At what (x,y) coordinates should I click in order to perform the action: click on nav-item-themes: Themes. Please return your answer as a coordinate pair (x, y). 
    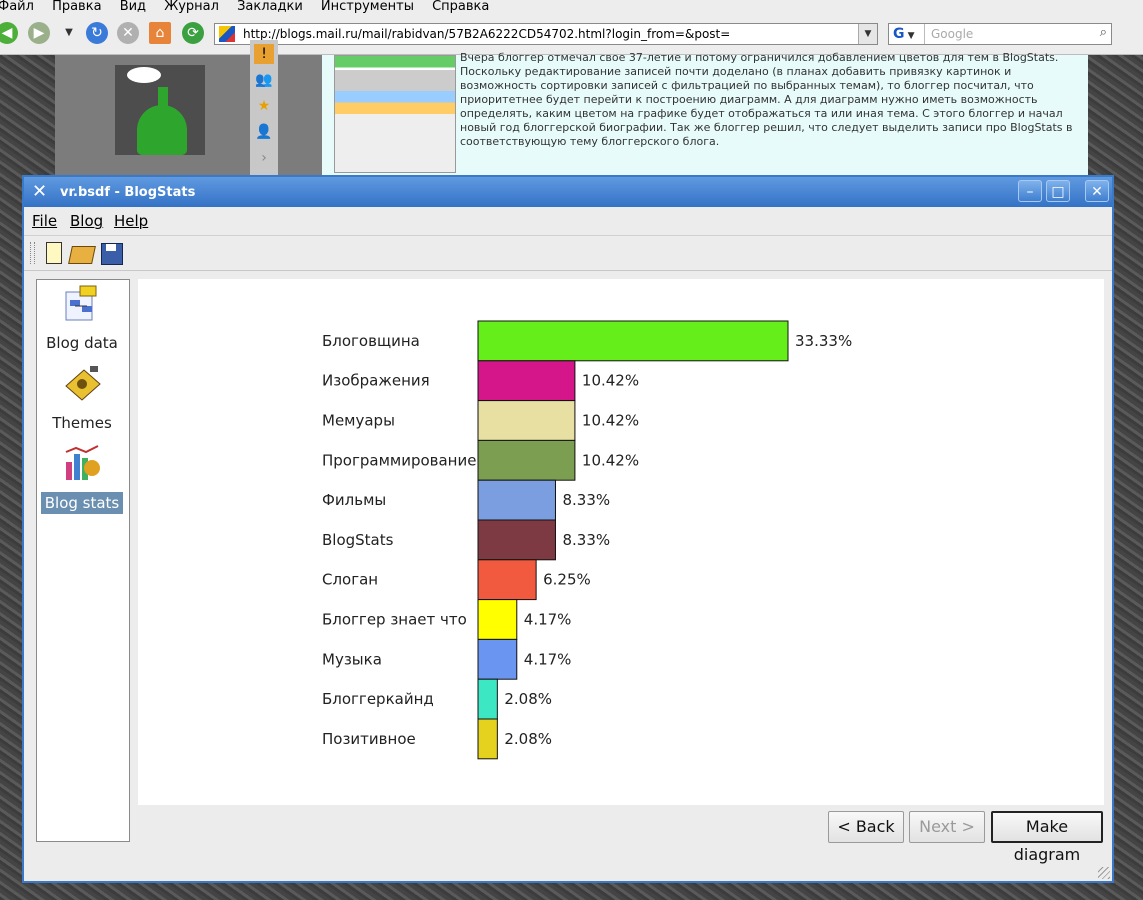
    Looking at the image, I should click on (82, 400).